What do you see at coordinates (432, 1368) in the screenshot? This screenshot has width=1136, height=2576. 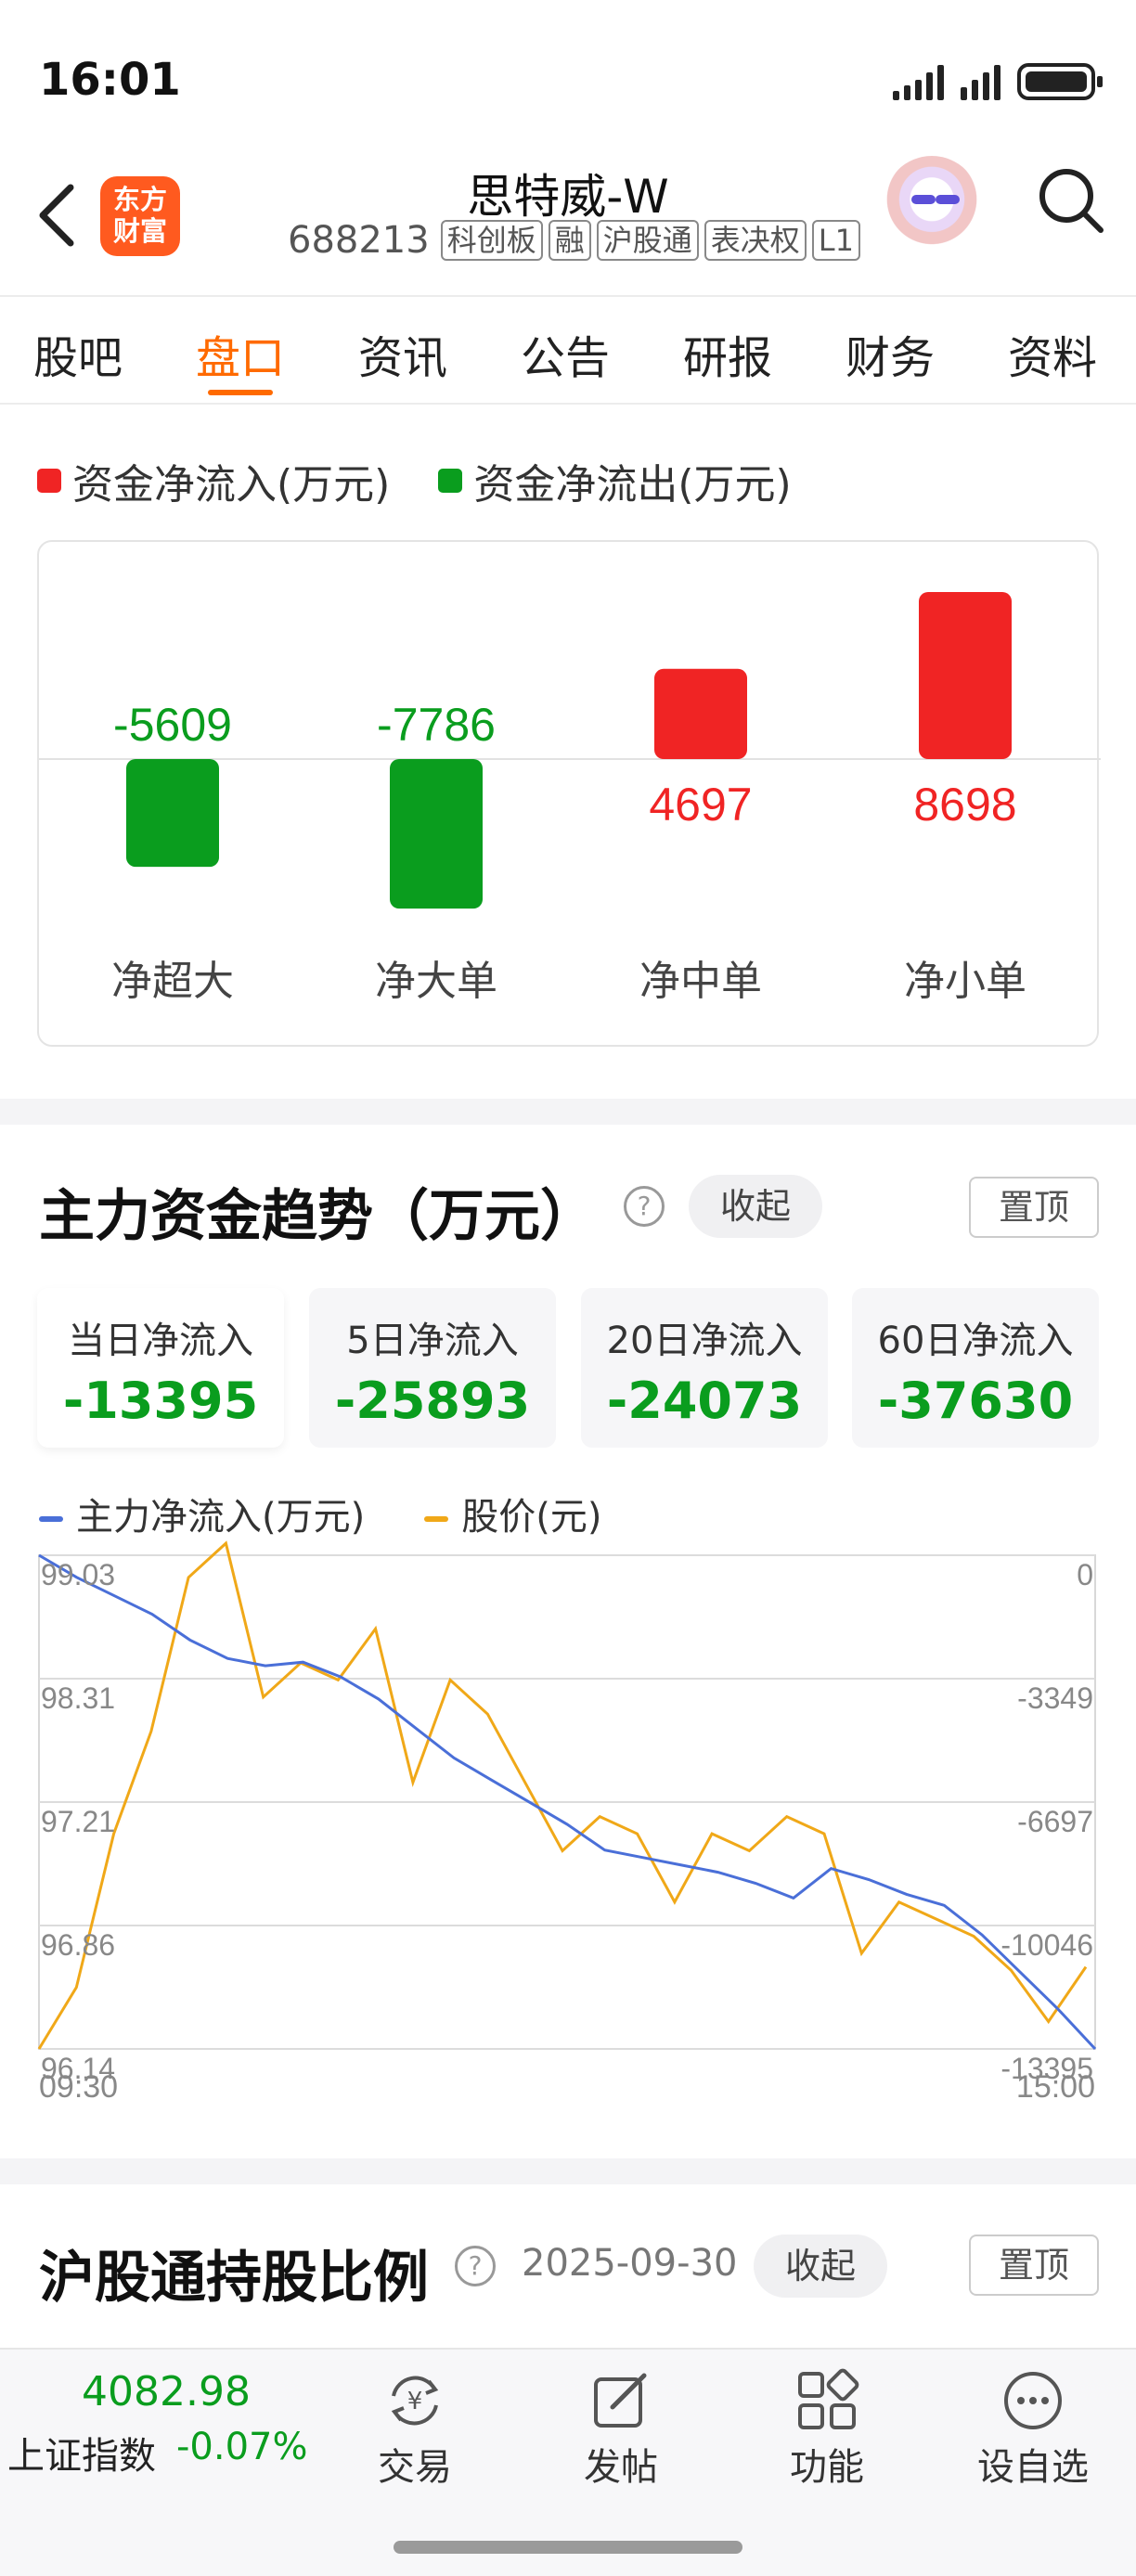 I see `stat-5day: 5日净流入 -25893` at bounding box center [432, 1368].